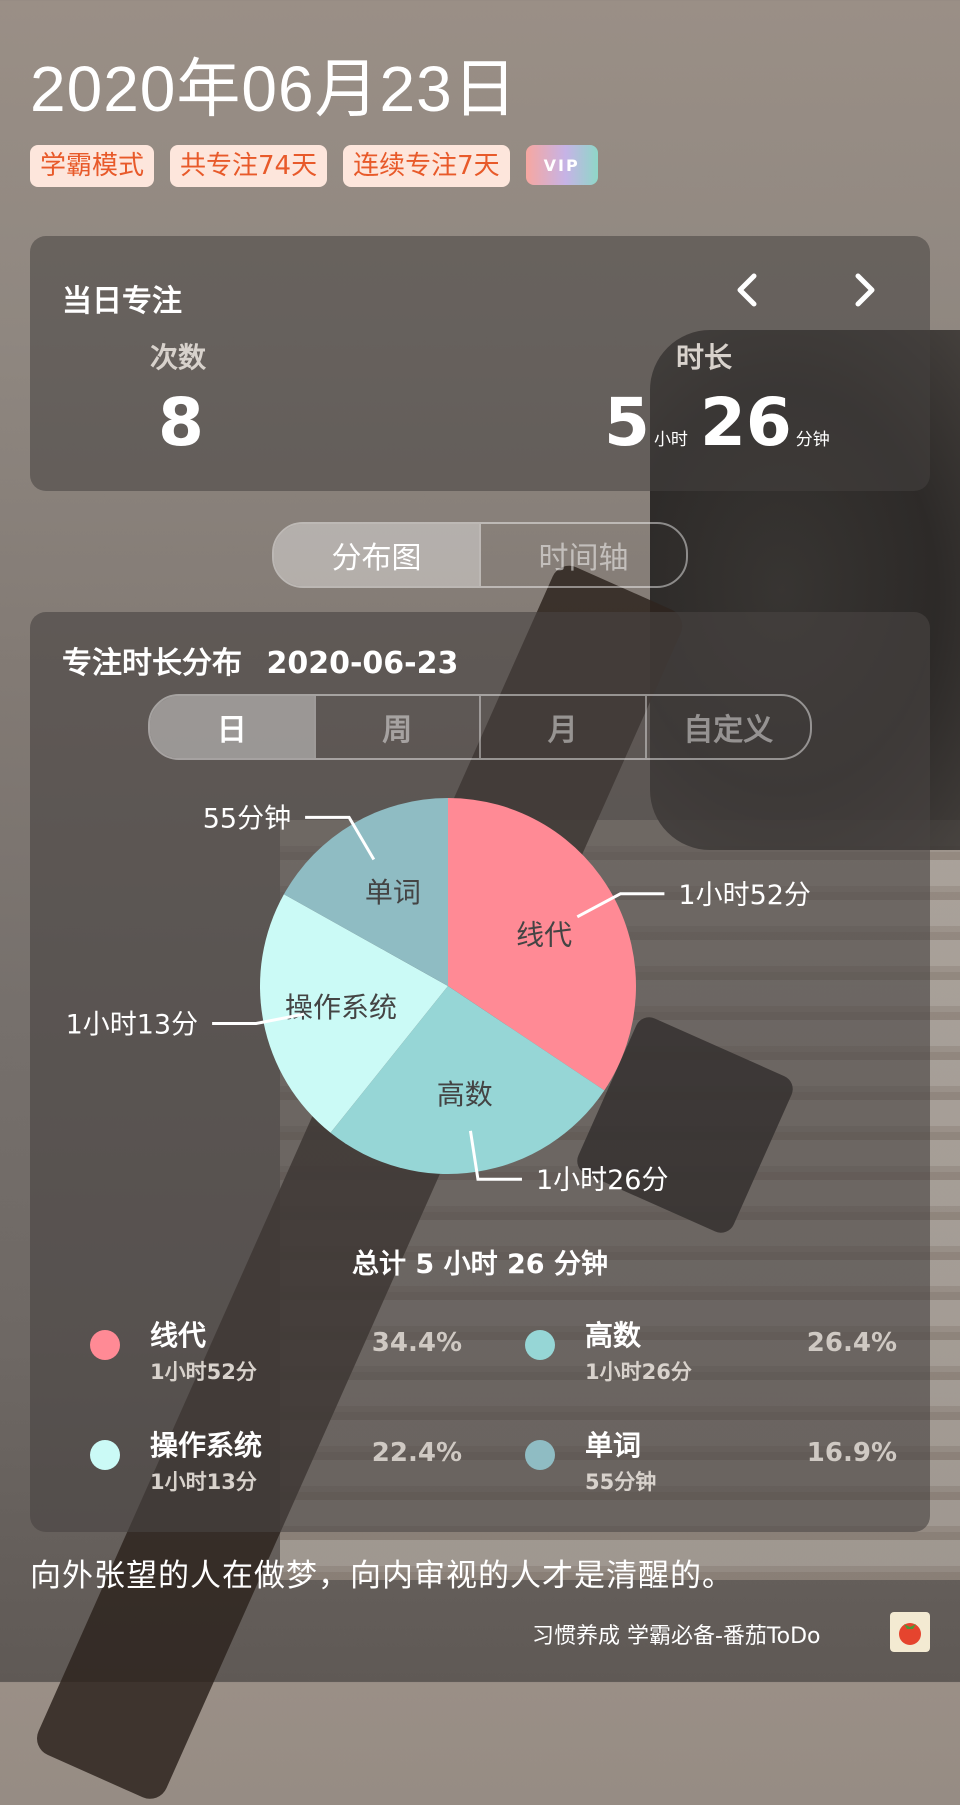 This screenshot has width=960, height=1805. What do you see at coordinates (178, 357) in the screenshot?
I see `count-label: 次数` at bounding box center [178, 357].